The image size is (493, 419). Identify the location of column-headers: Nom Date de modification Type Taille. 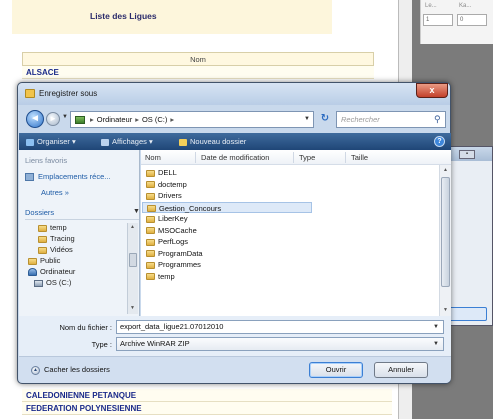
(296, 157).